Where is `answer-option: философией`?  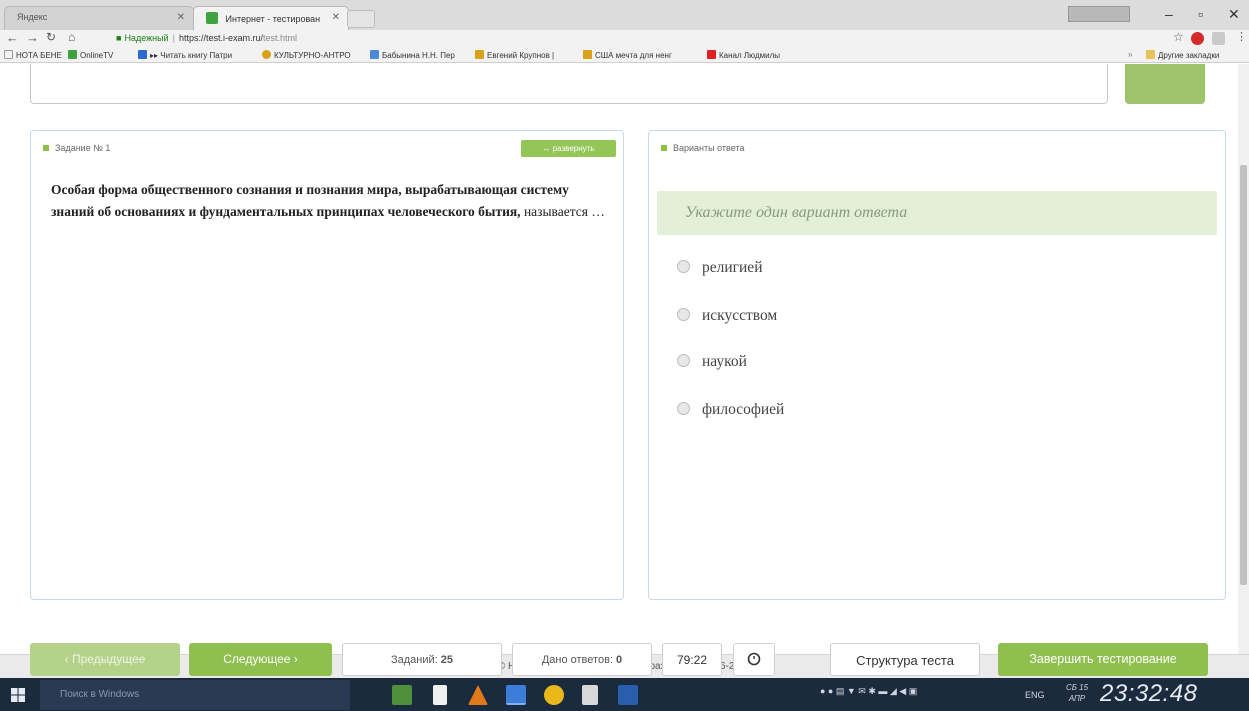
answer-option: философией is located at coordinates (730, 410).